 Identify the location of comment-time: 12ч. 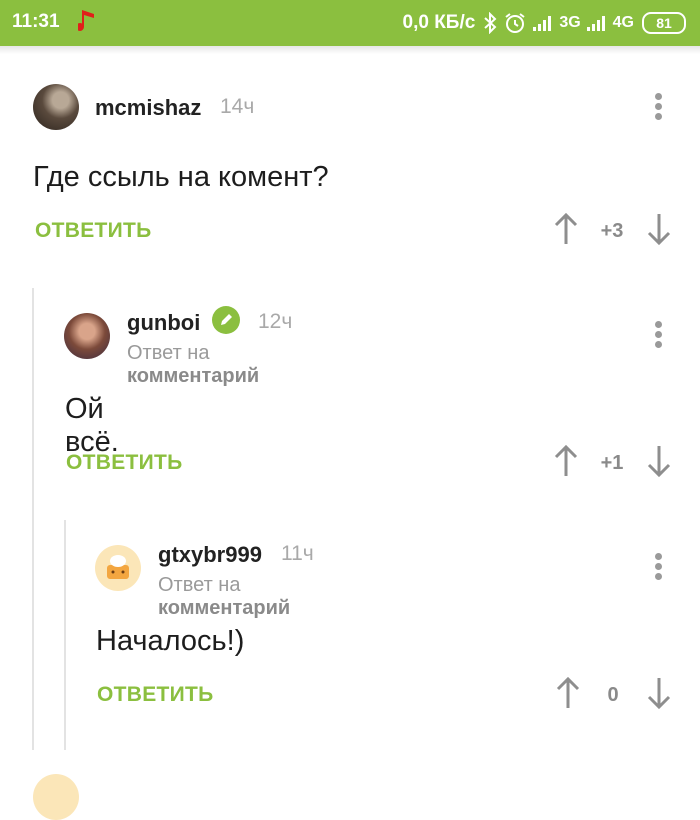
(275, 321).